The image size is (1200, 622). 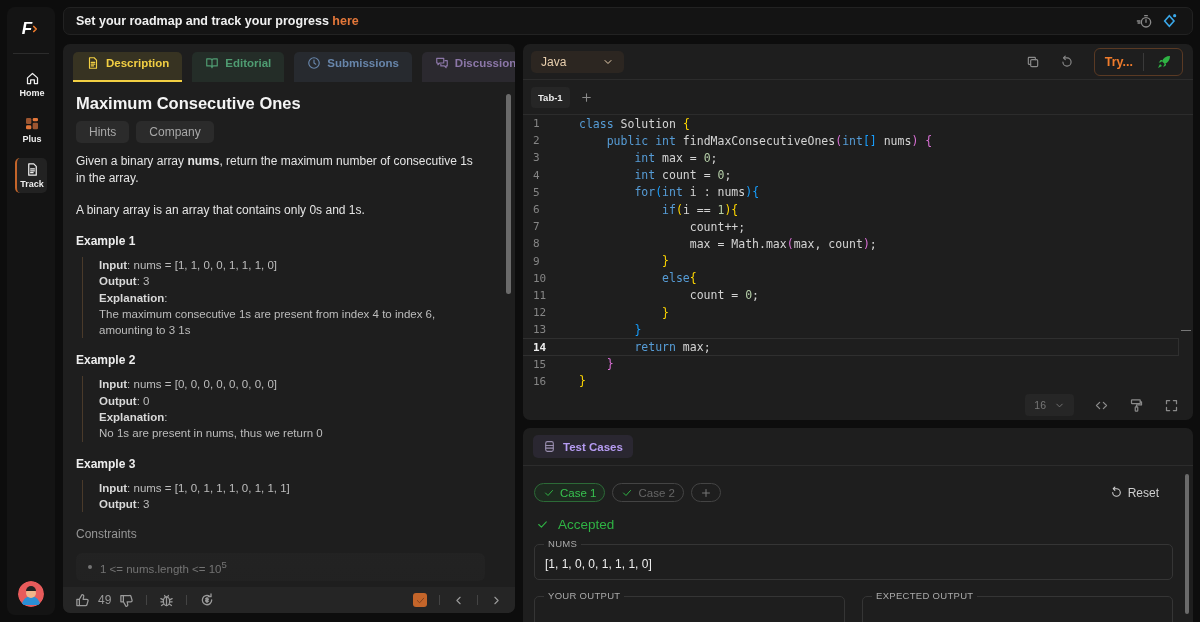 I want to click on bug-icon, so click(x=167, y=600).